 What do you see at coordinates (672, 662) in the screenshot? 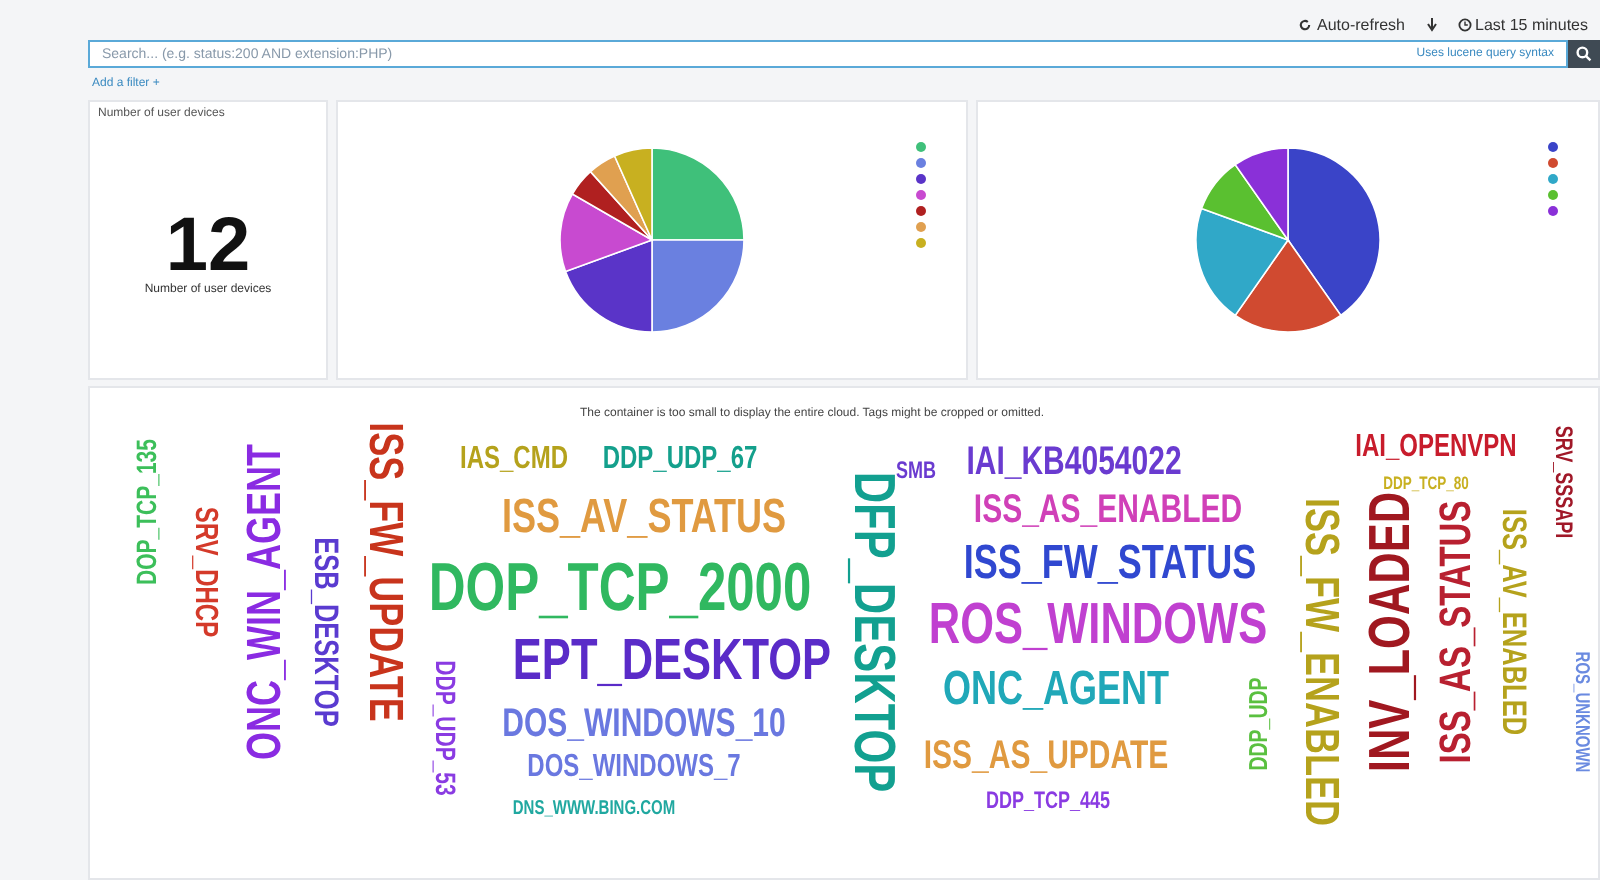
I see `cloud-word: EPT_DESKTOP` at bounding box center [672, 662].